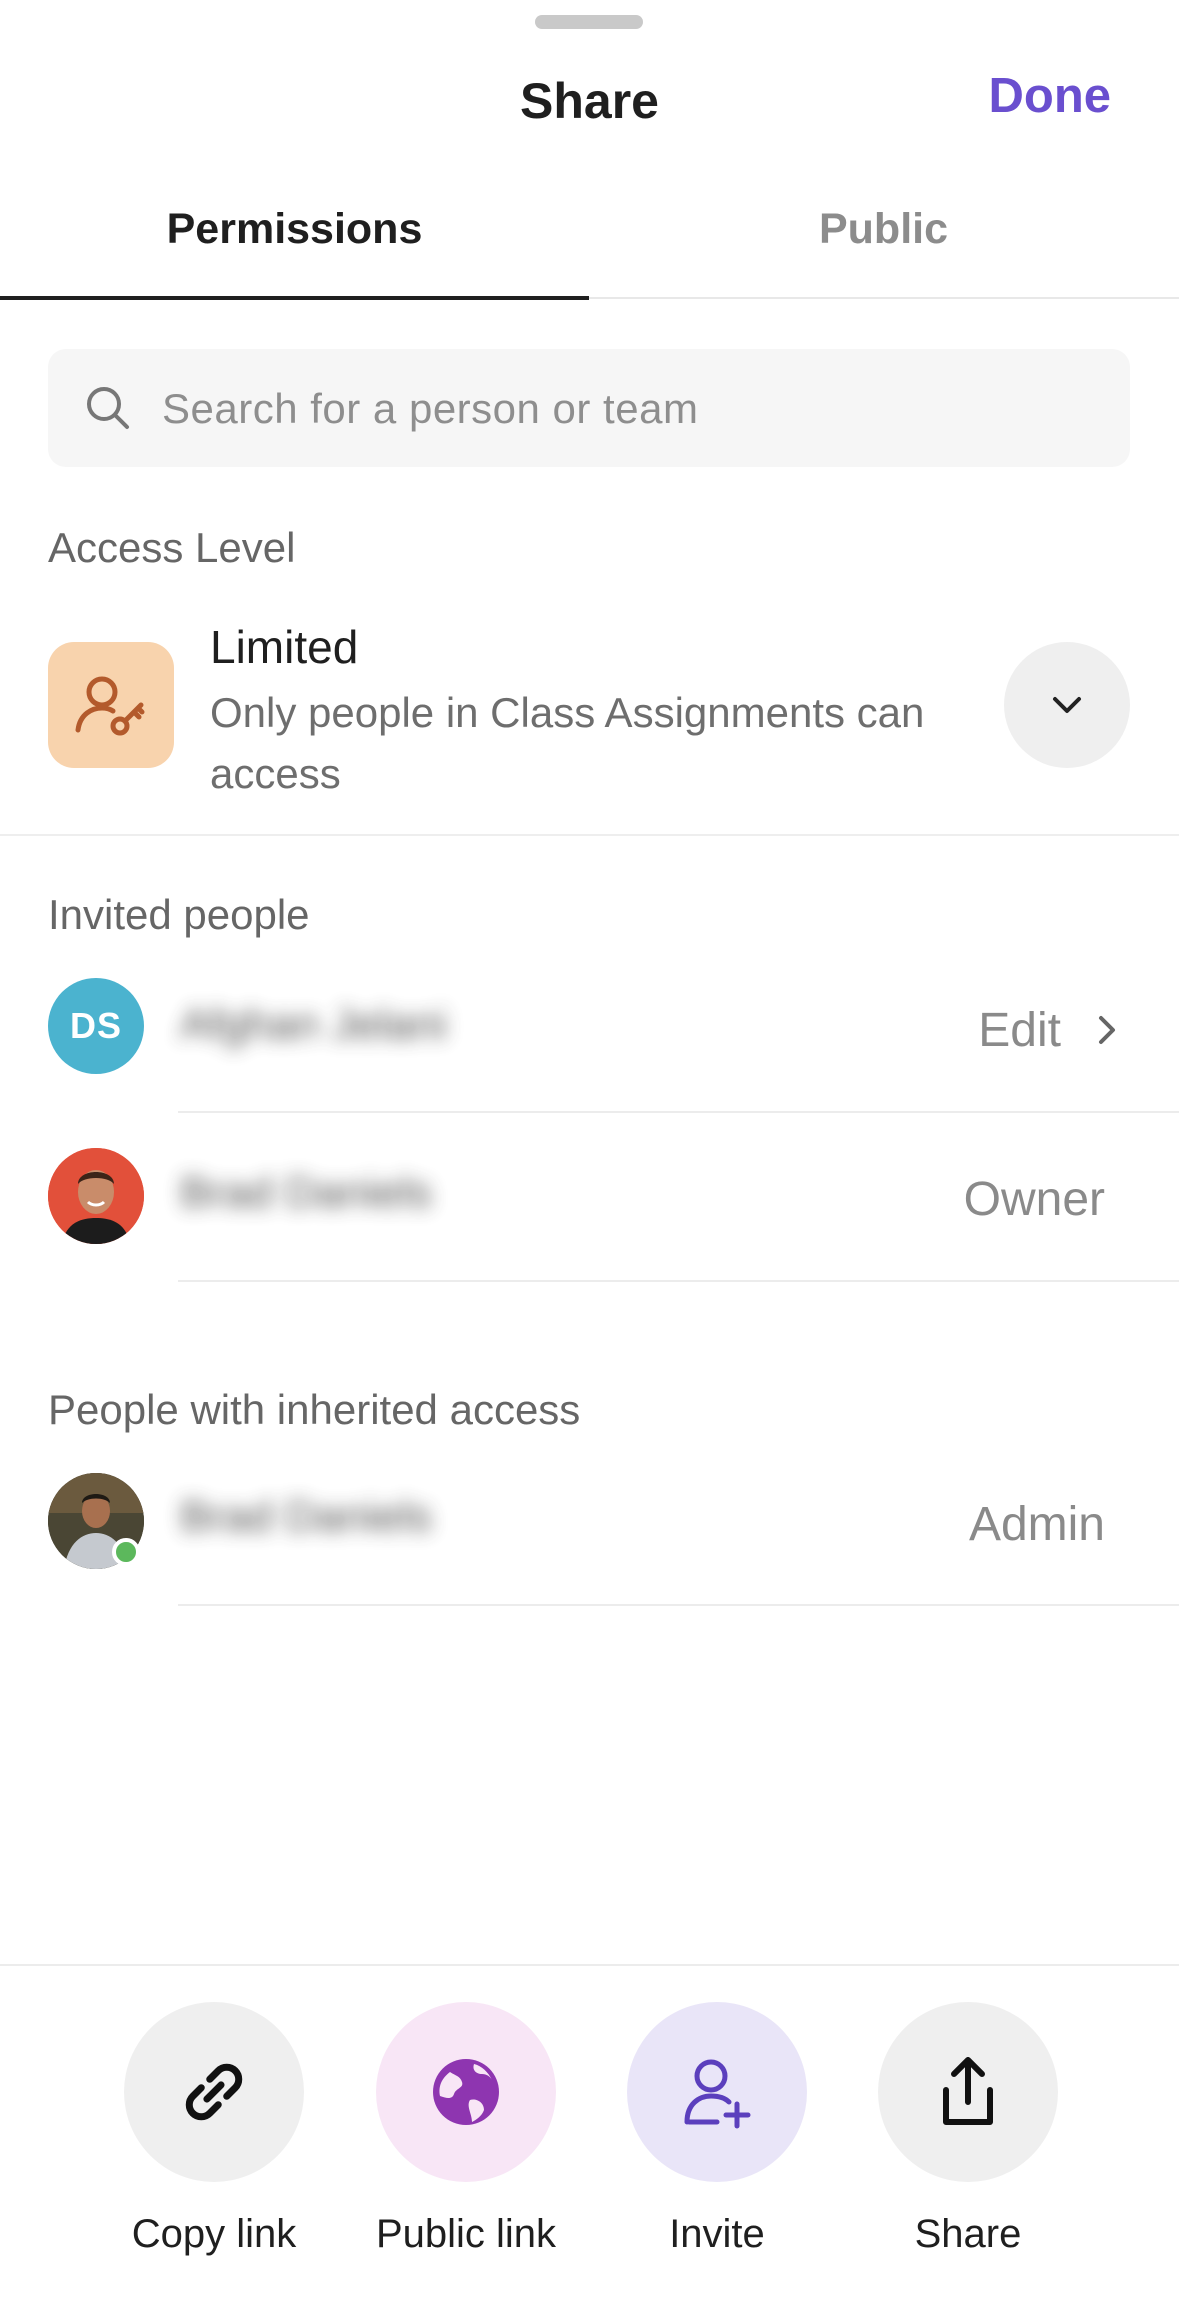  What do you see at coordinates (632, 409) in the screenshot?
I see `search-input` at bounding box center [632, 409].